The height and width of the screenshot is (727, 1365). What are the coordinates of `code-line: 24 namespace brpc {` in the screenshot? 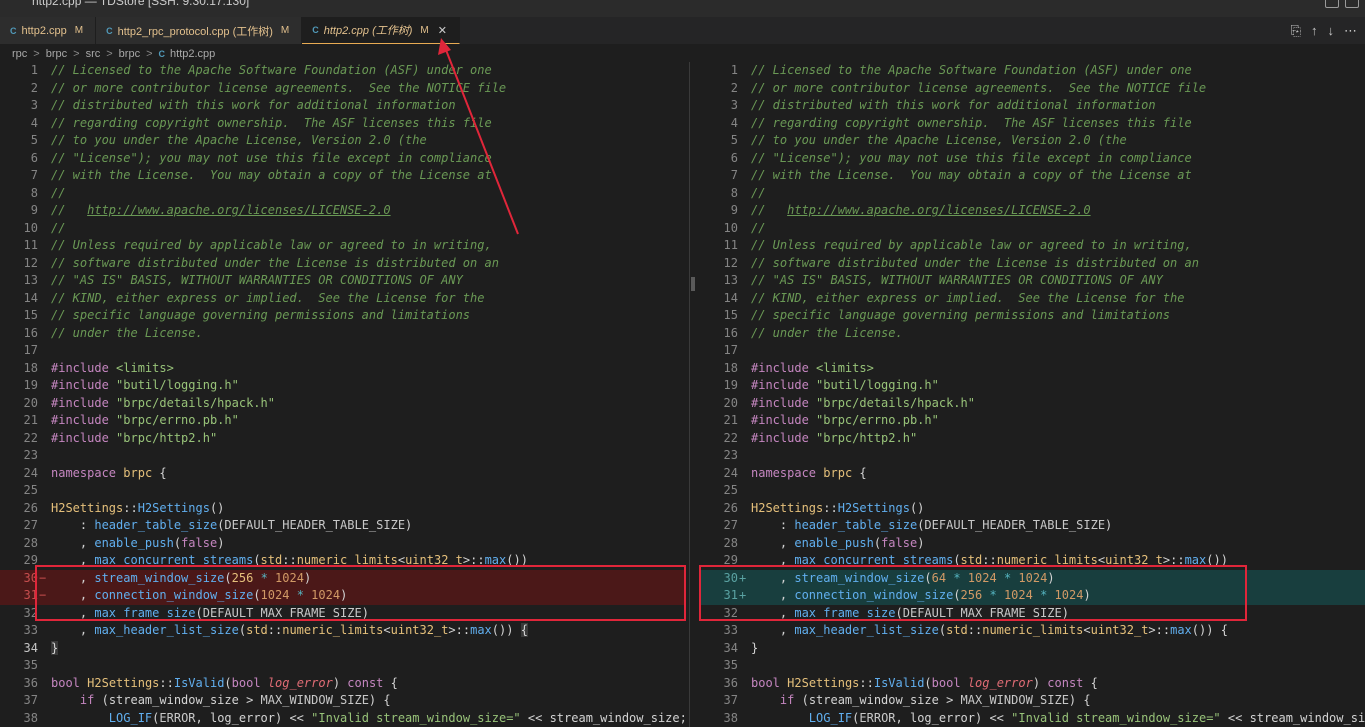 It's located at (343, 474).